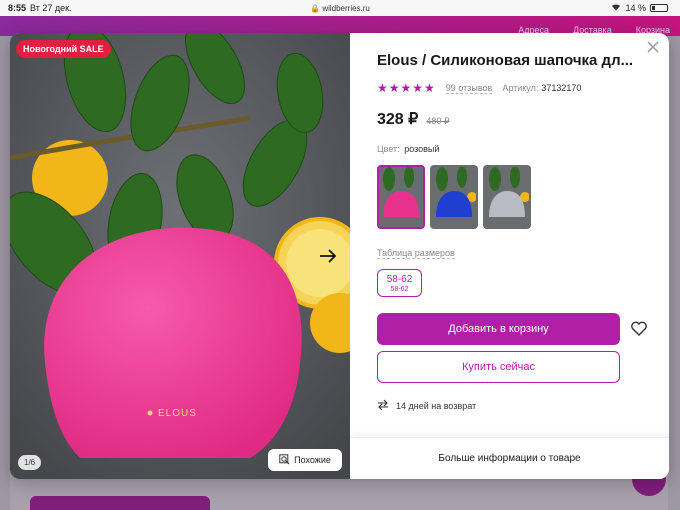  Describe the element at coordinates (177, 413) in the screenshot. I see `cap-brand-text: ELOUS` at that location.